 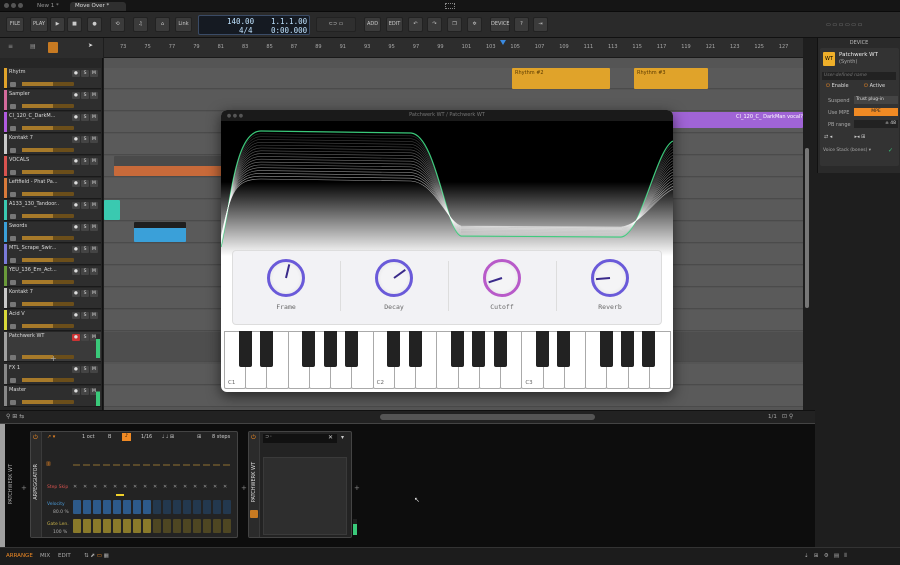 What do you see at coordinates (394, 278) in the screenshot?
I see `decay-knob` at bounding box center [394, 278].